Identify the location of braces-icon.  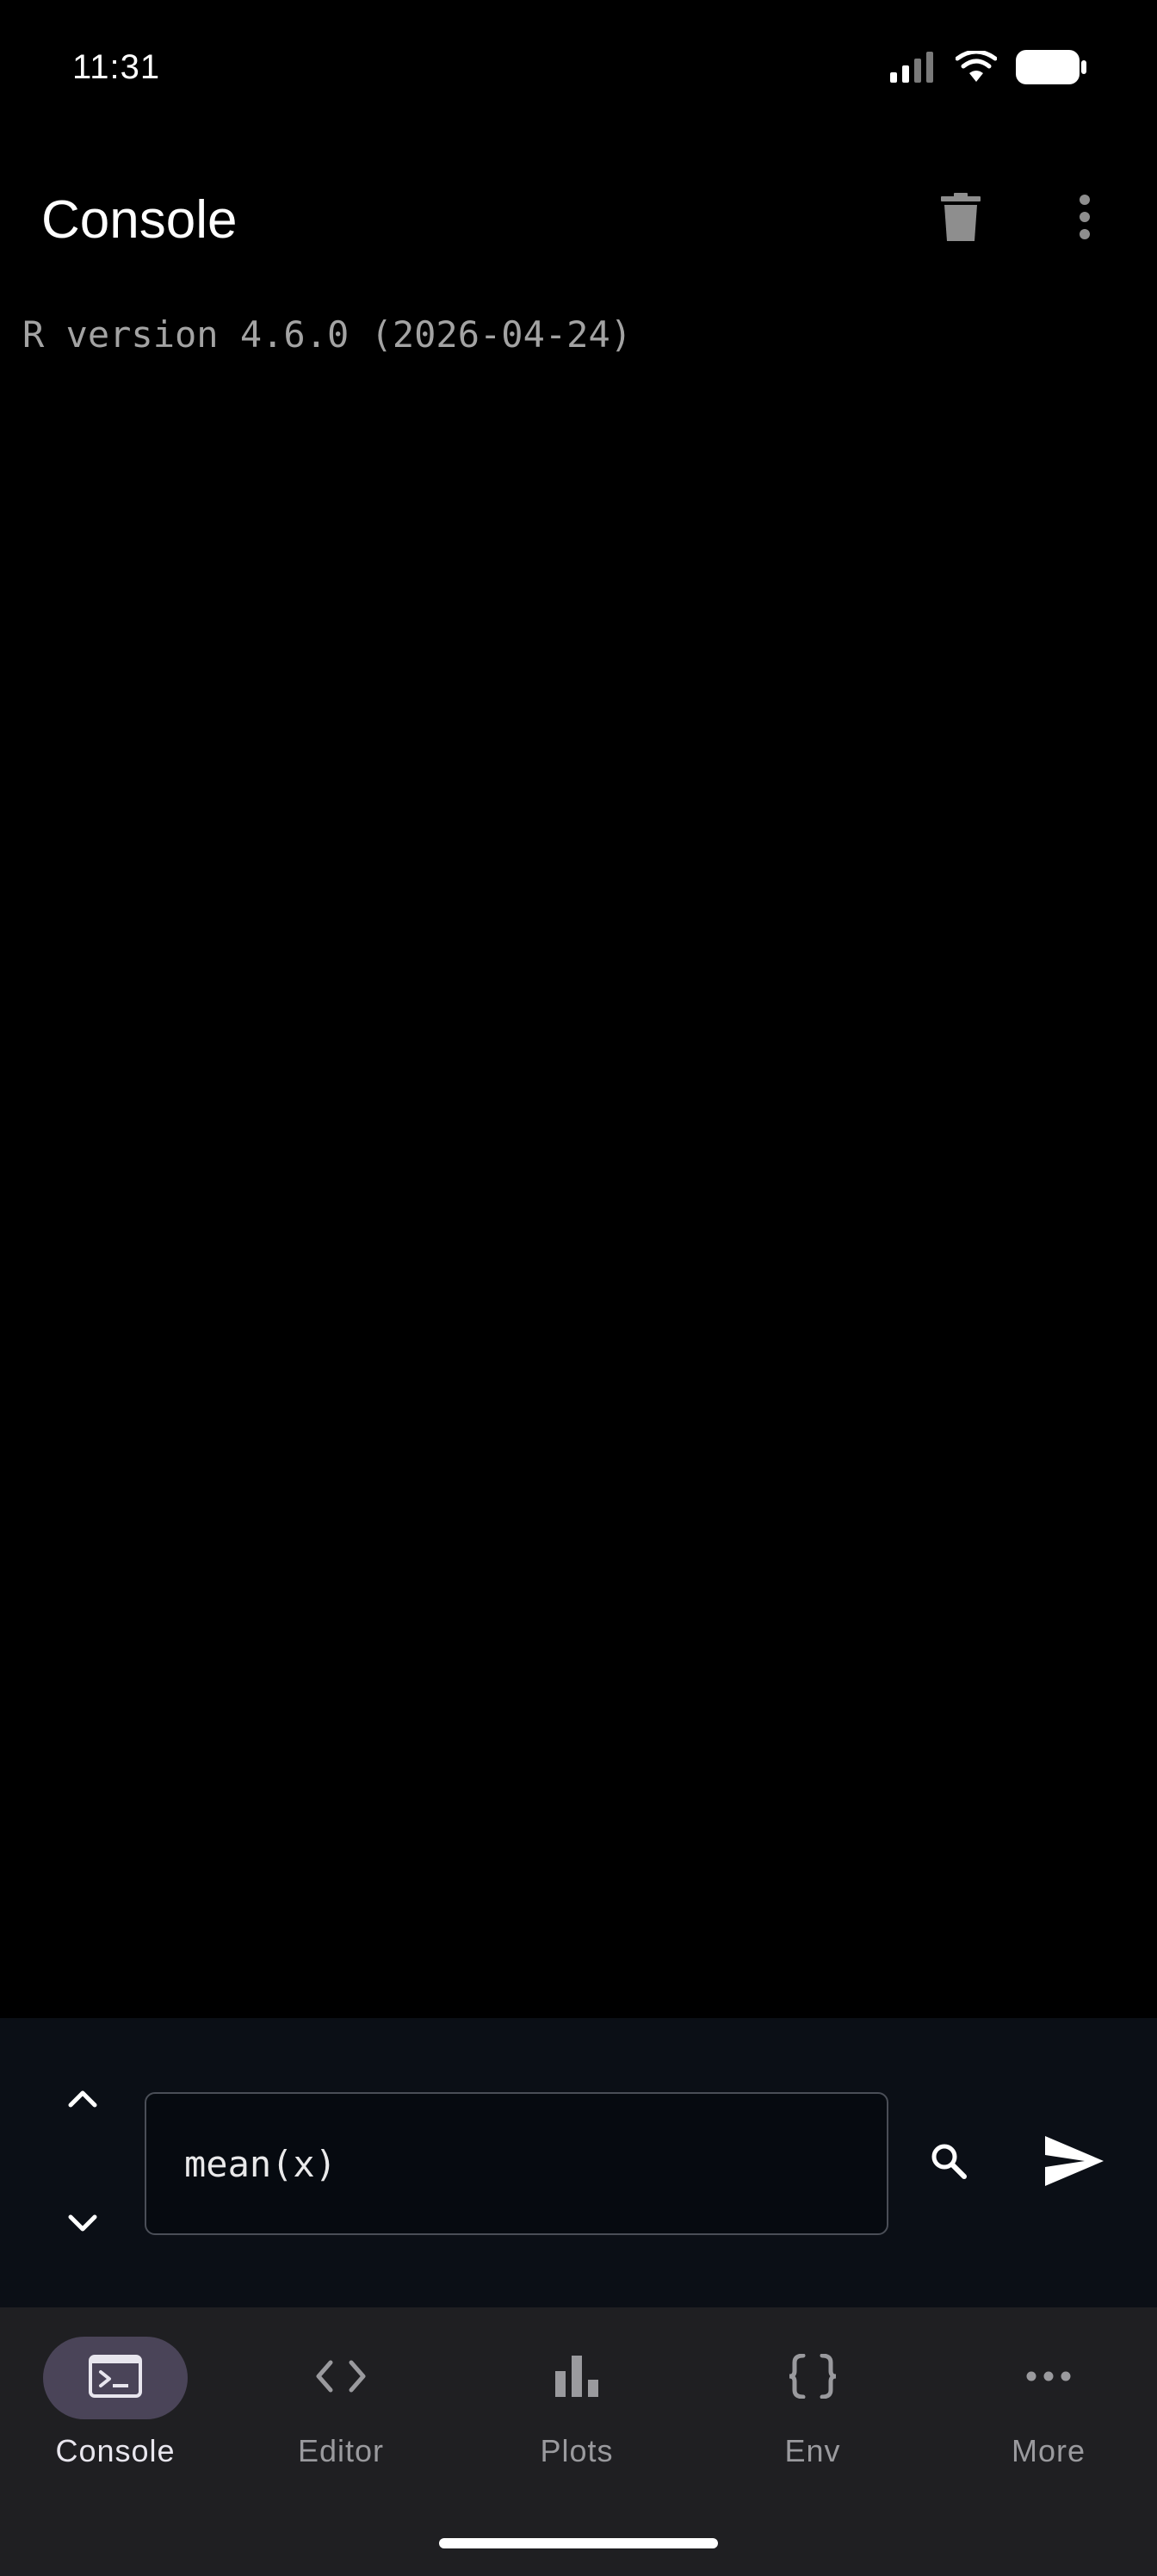
(813, 2378).